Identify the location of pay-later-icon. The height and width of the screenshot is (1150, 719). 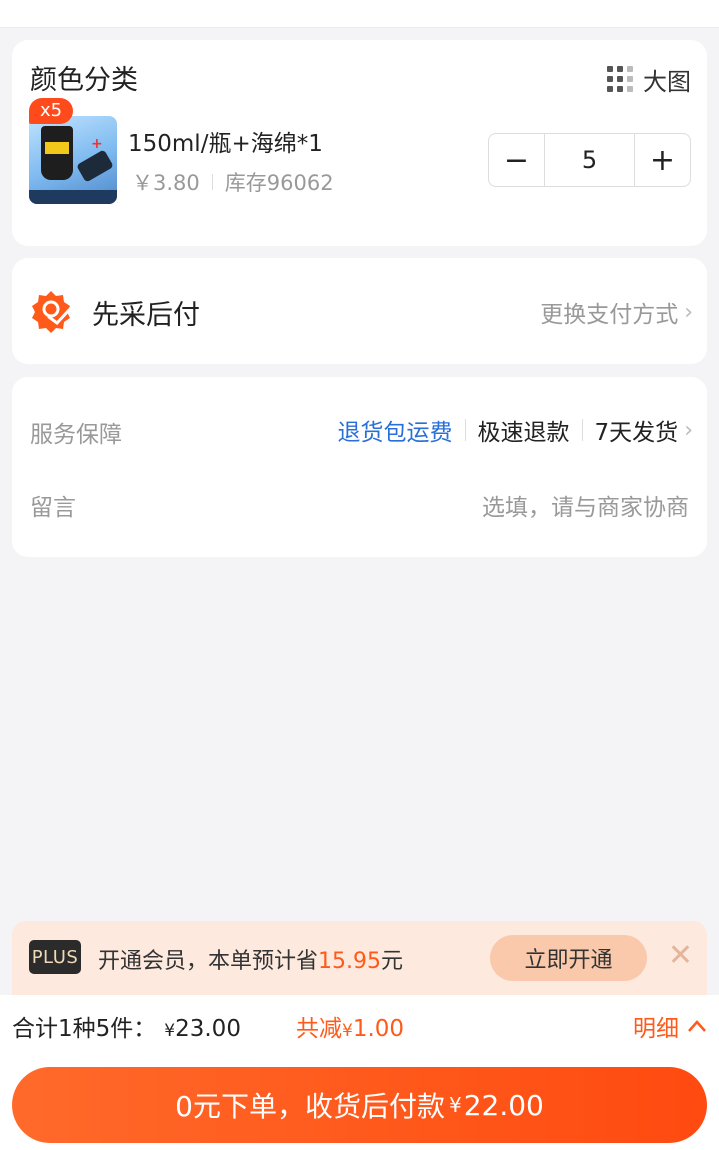
(51, 312).